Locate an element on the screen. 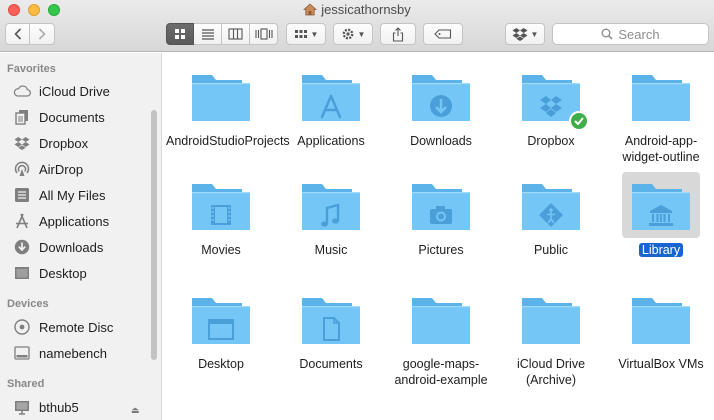  folder-pictures: Pictures is located at coordinates (441, 215).